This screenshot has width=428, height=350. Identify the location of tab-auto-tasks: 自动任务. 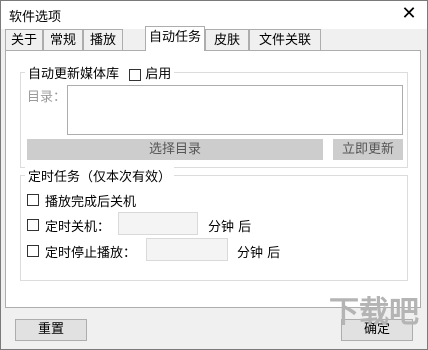
(175, 38).